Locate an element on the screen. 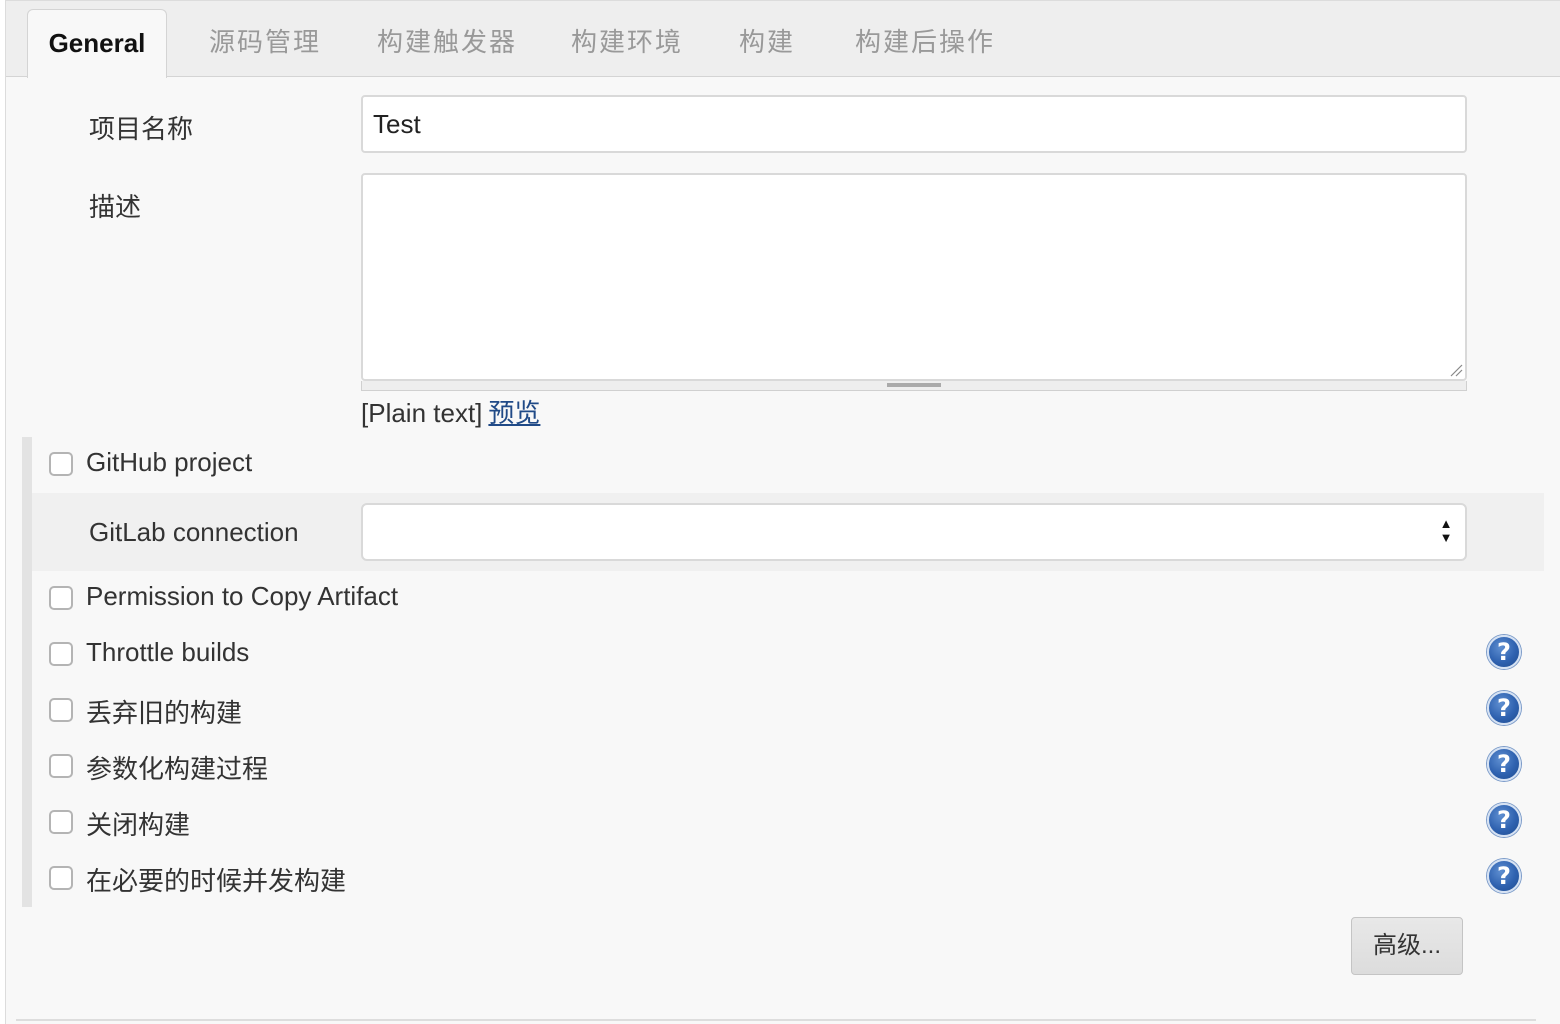 This screenshot has height=1024, width=1560. option-concurrent-builds: 在必要的时候并发构建 ? is located at coordinates (792, 879).